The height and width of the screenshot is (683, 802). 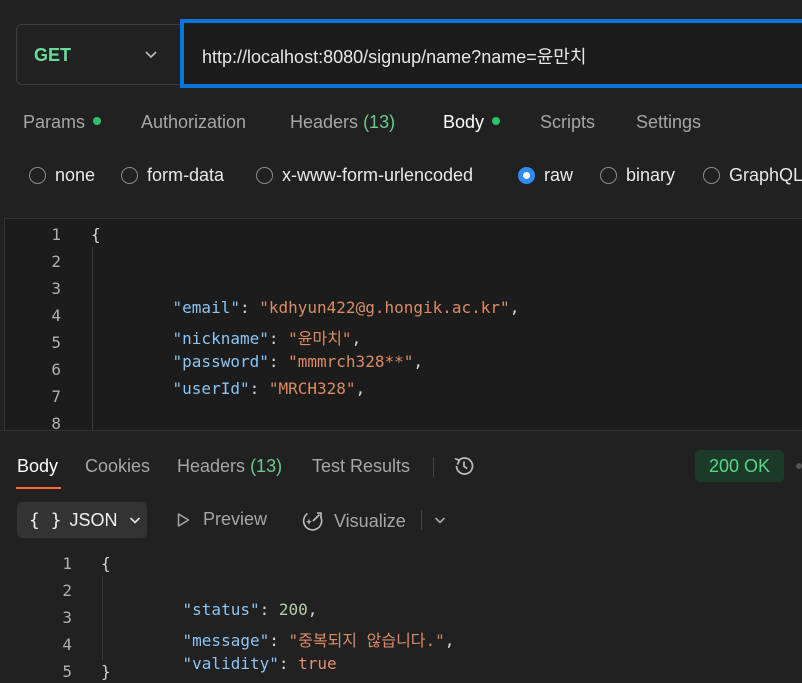 I want to click on response-tab-body: Body, so click(x=37, y=466).